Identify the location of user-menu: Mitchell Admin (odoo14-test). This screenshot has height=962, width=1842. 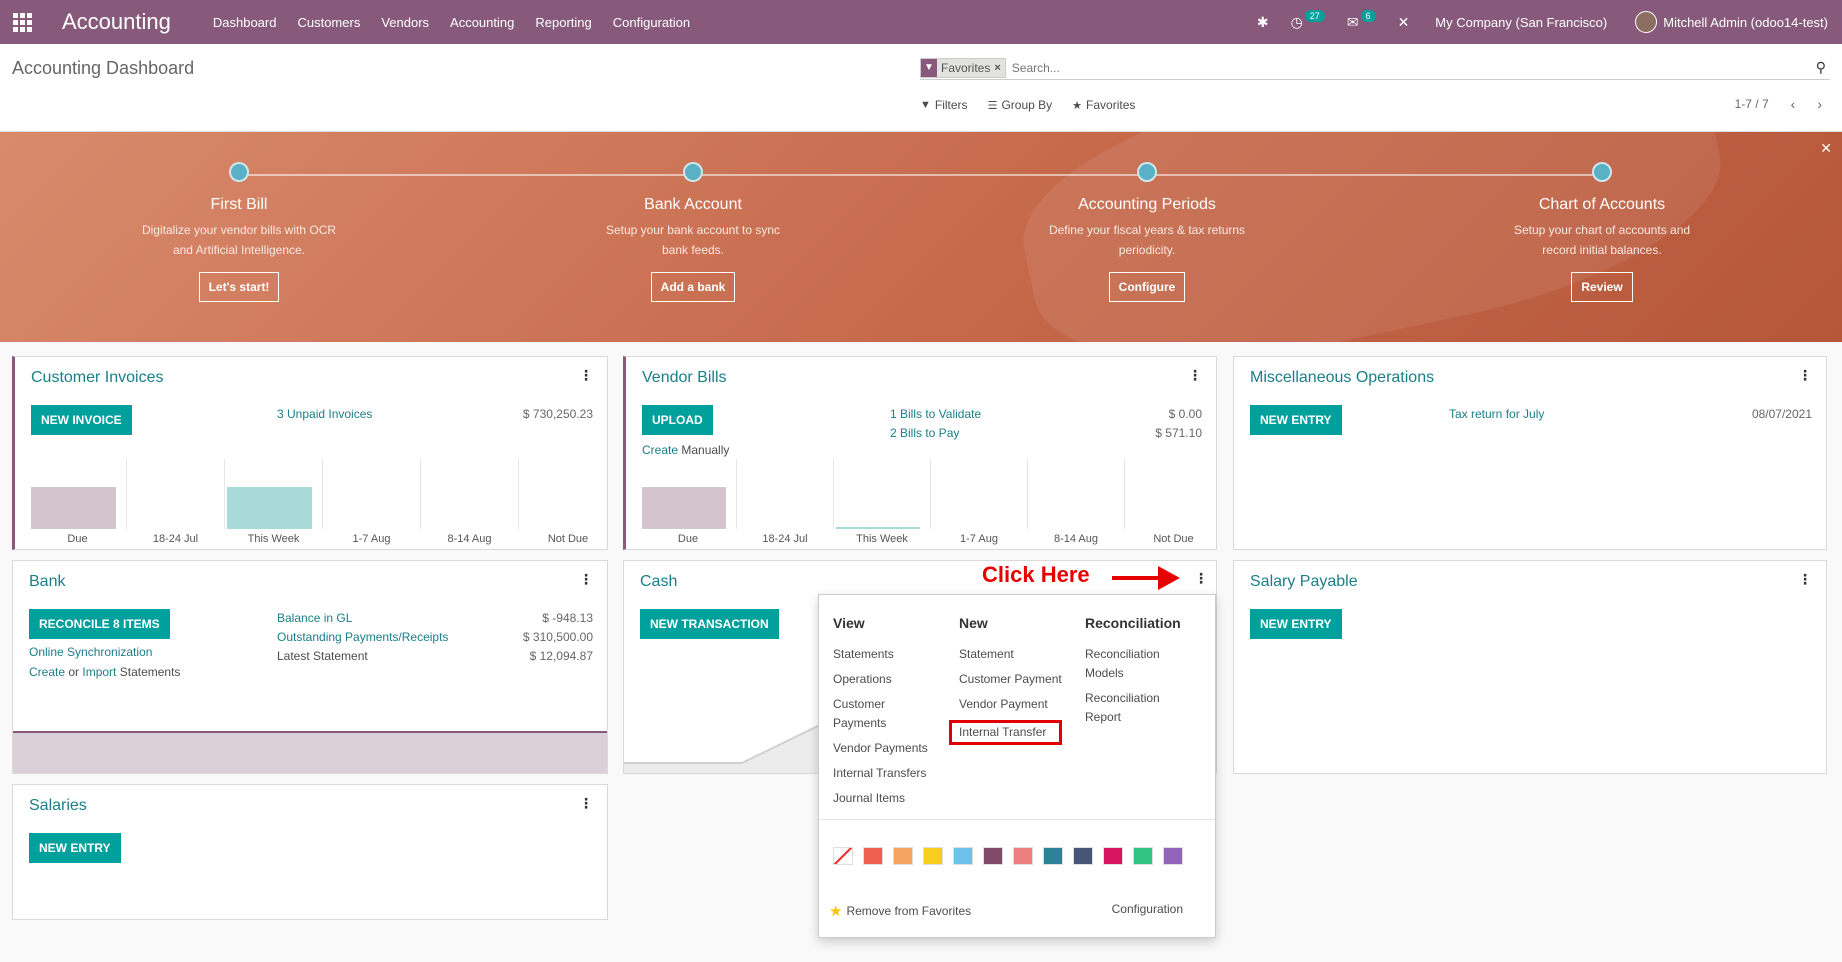
(1745, 22).